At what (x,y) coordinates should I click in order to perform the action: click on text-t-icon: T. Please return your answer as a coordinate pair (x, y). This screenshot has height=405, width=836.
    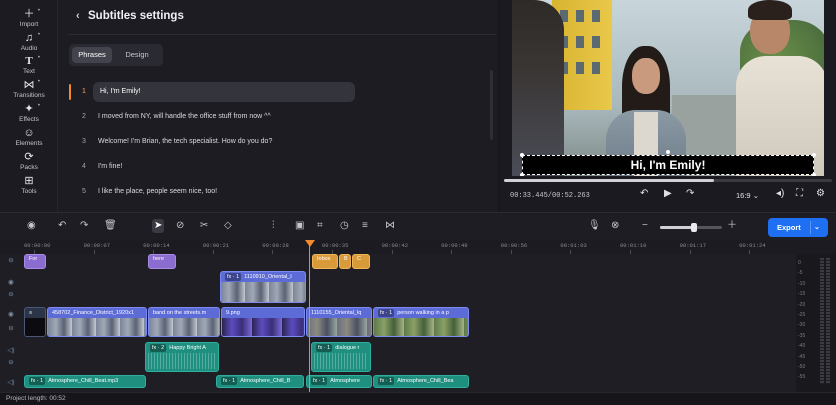
    Looking at the image, I should click on (29, 61).